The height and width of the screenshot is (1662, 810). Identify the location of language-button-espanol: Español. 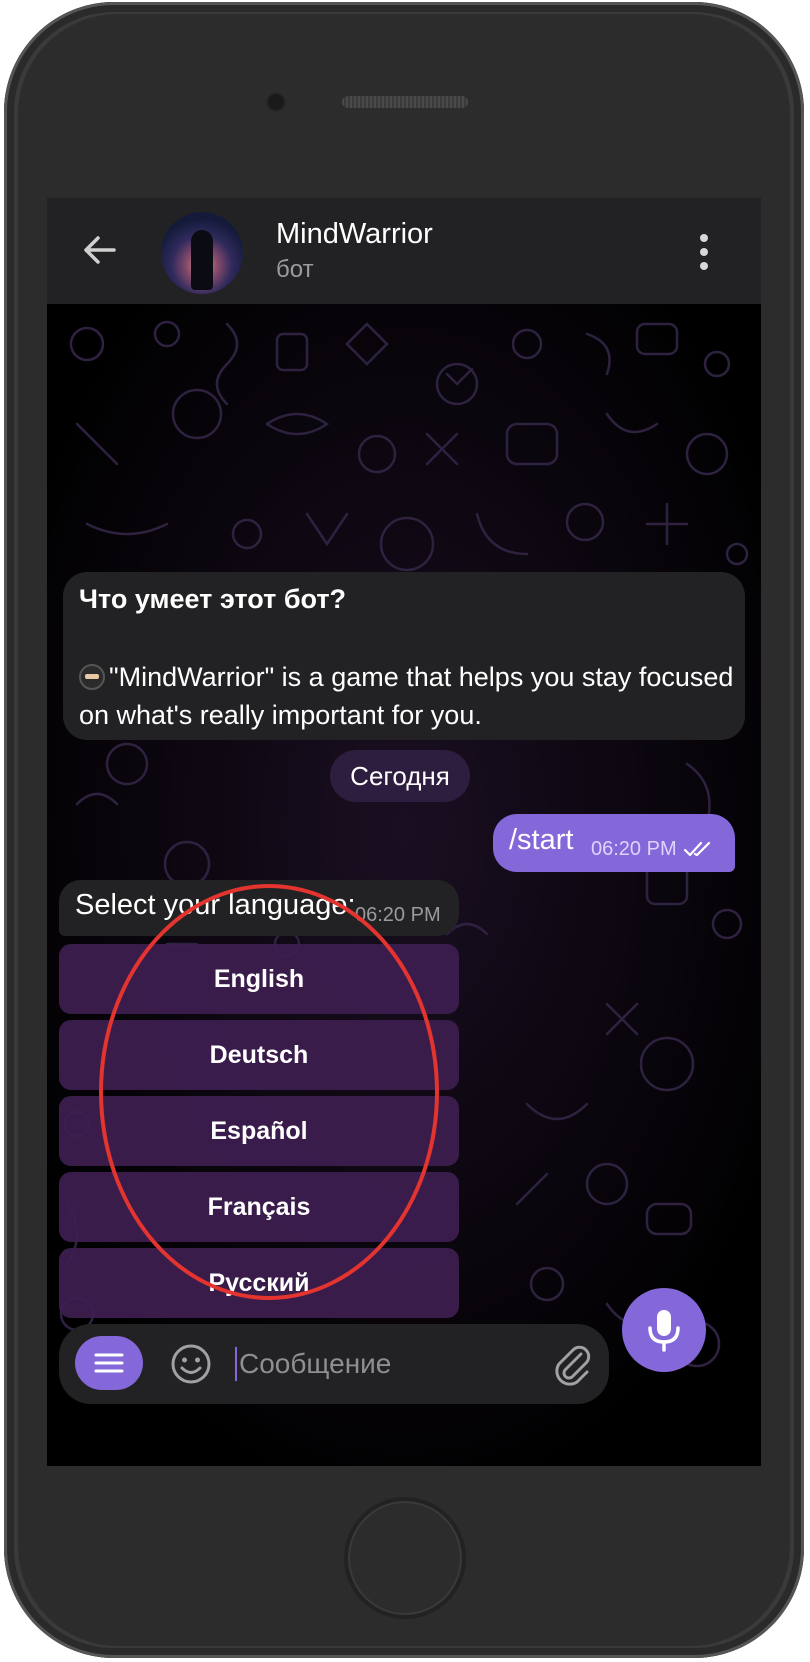
(259, 1131).